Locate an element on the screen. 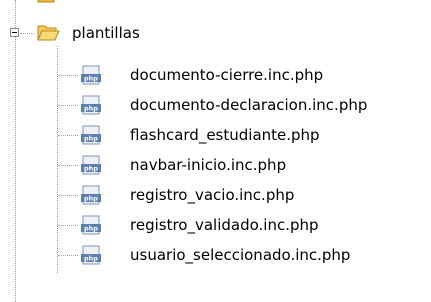 The width and height of the screenshot is (431, 302). tree-file: php documento-declaracion.inc.php is located at coordinates (215, 105).